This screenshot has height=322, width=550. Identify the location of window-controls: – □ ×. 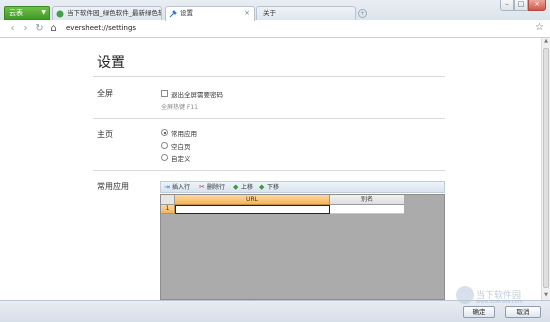
(523, 5).